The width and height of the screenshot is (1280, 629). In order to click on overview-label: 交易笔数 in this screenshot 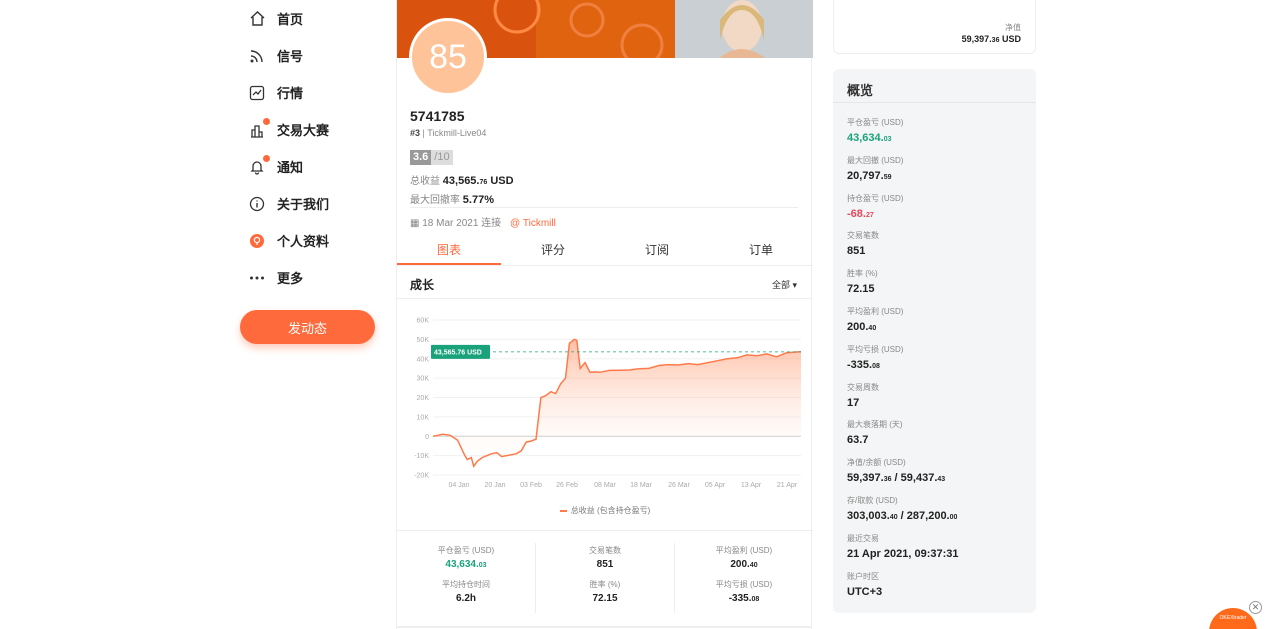, I will do `click(863, 236)`.